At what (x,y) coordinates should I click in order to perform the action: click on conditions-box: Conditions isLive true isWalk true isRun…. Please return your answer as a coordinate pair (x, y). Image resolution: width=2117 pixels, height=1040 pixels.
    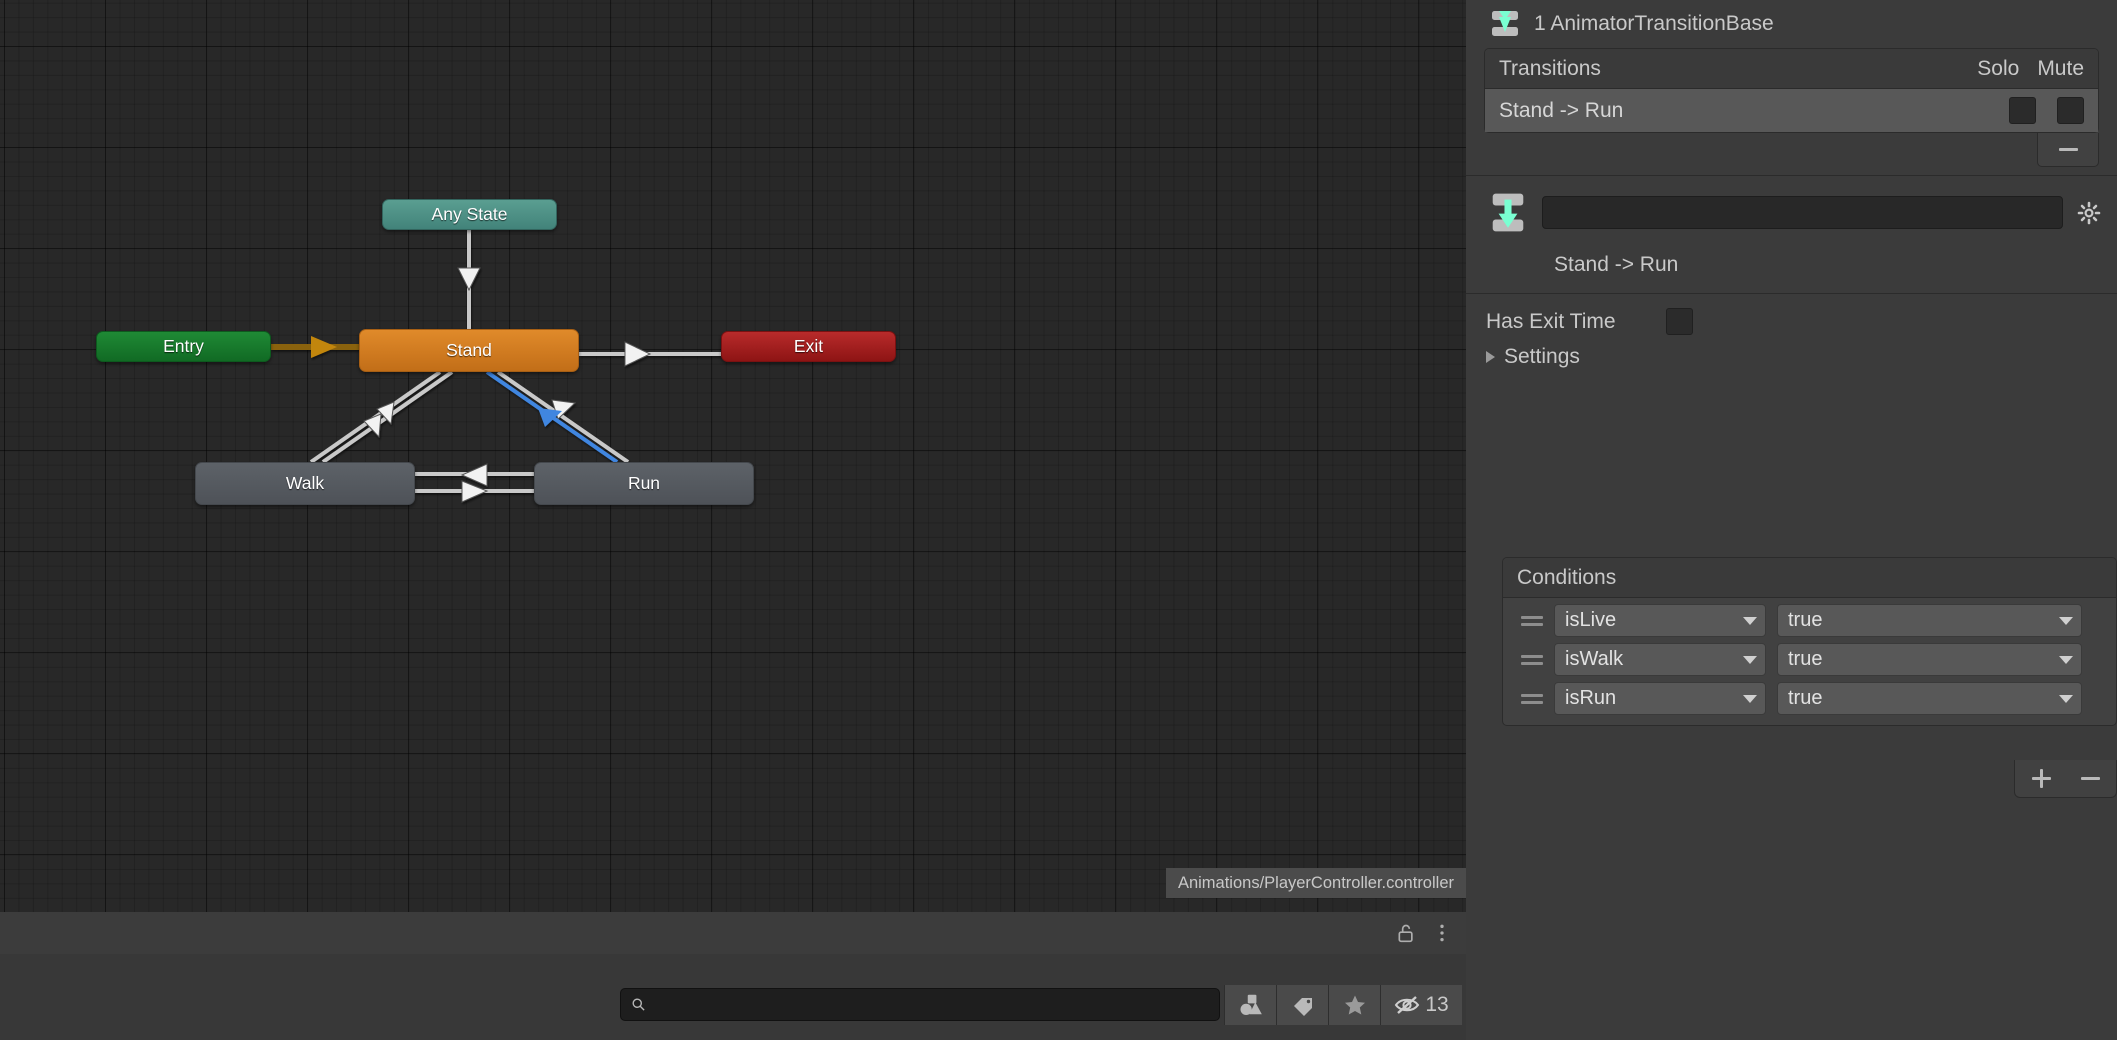
    Looking at the image, I should click on (1809, 641).